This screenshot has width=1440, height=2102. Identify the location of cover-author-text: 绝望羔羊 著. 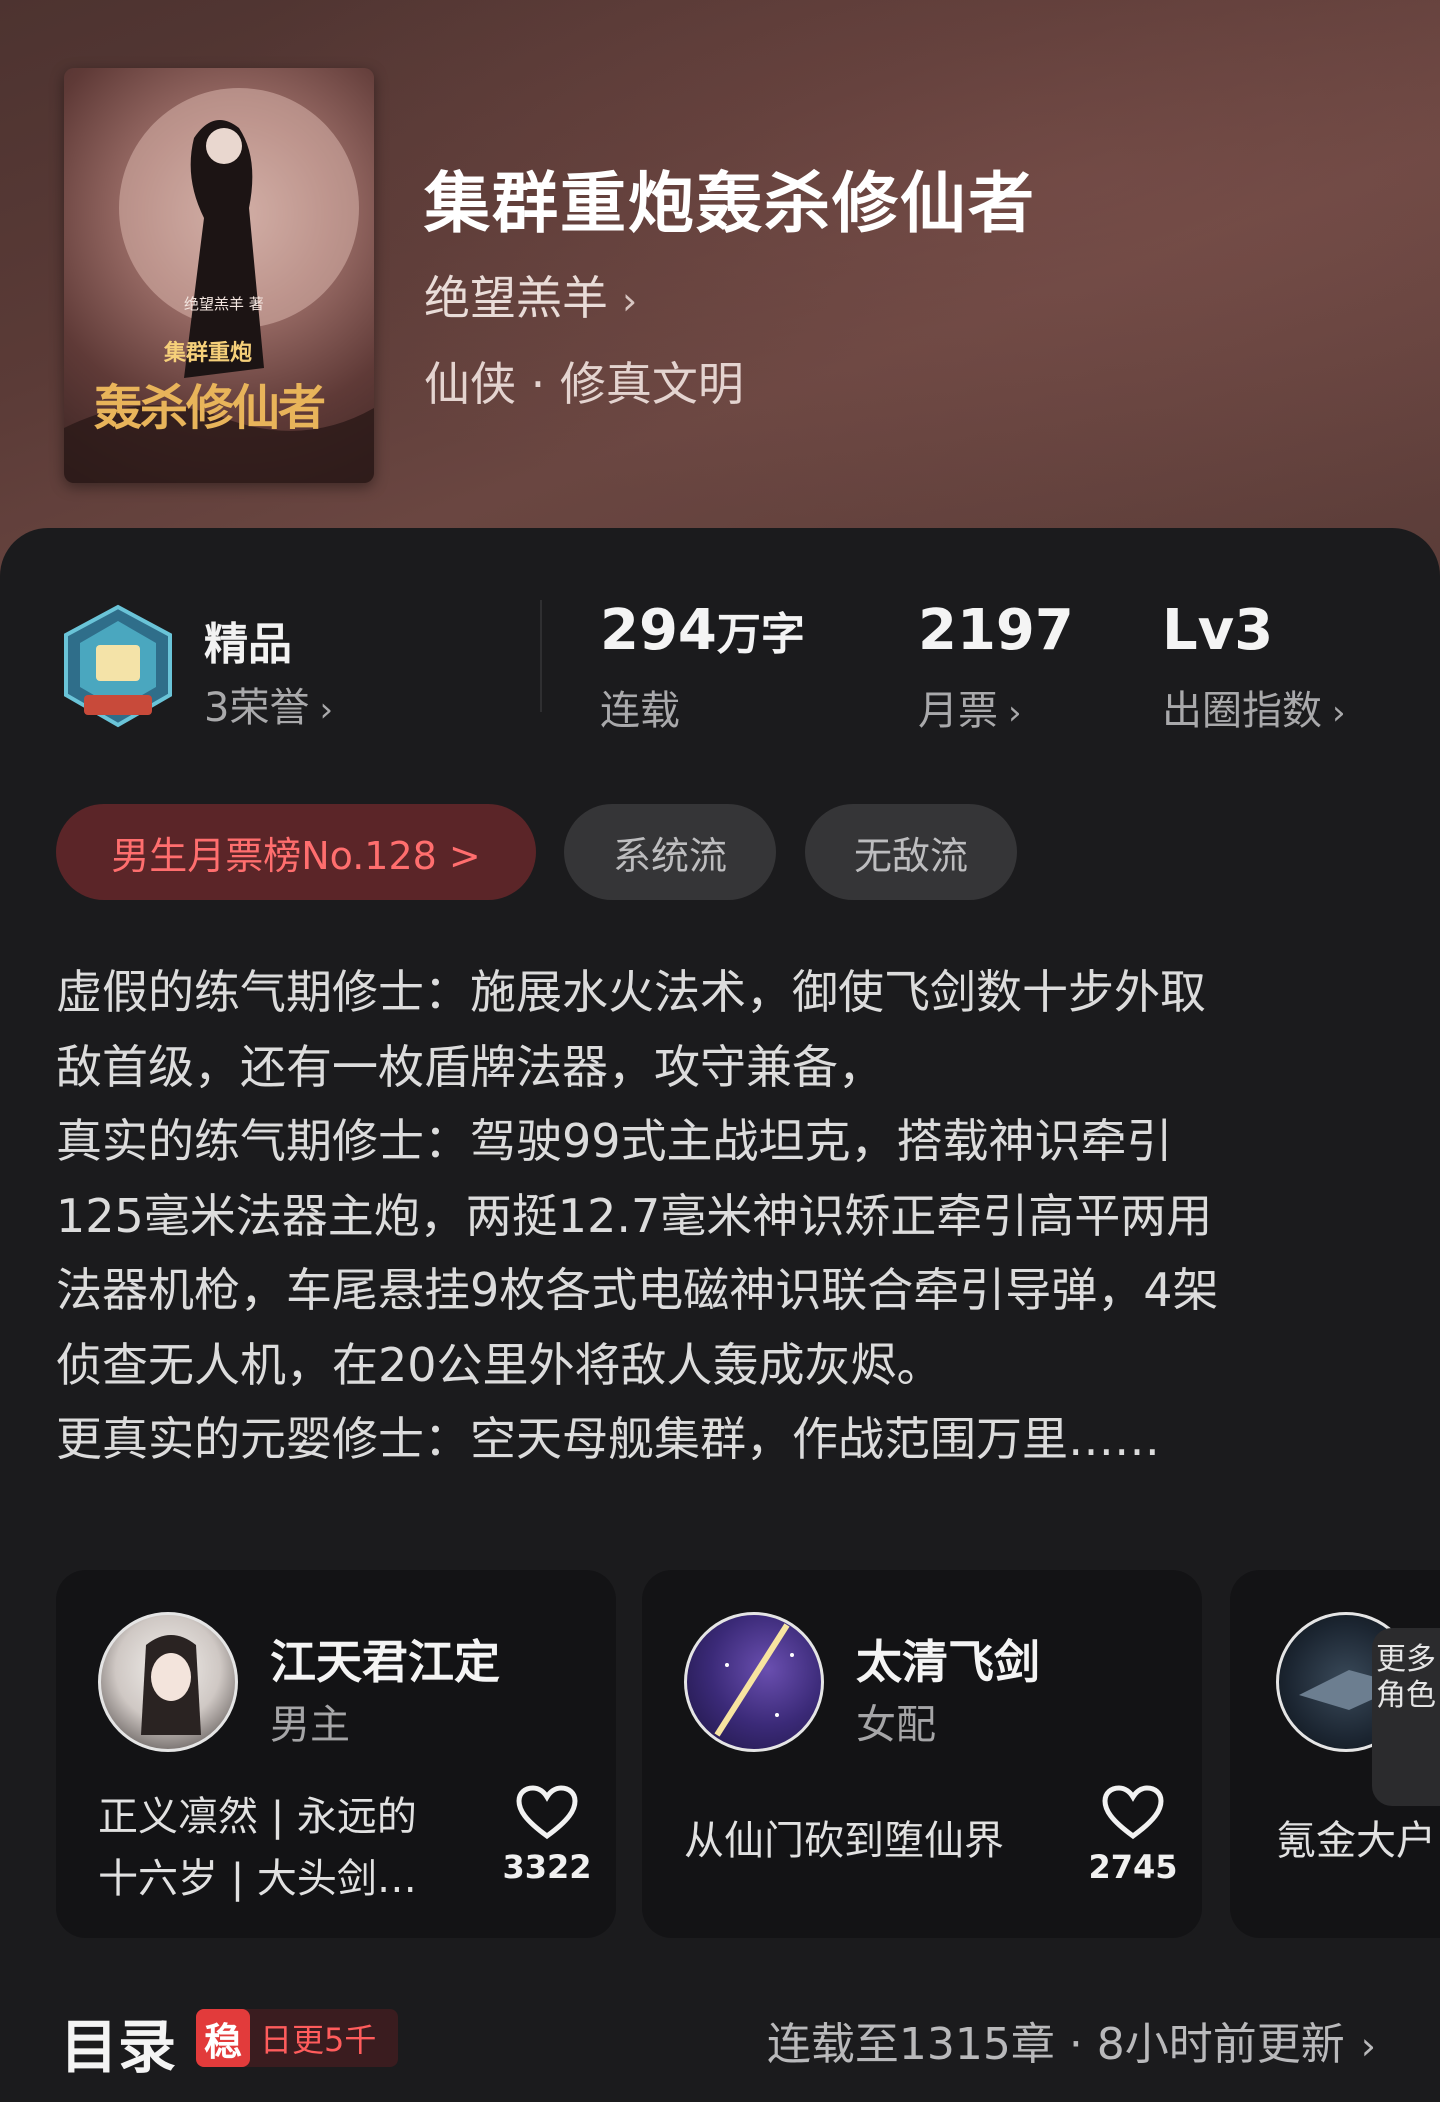
(224, 304).